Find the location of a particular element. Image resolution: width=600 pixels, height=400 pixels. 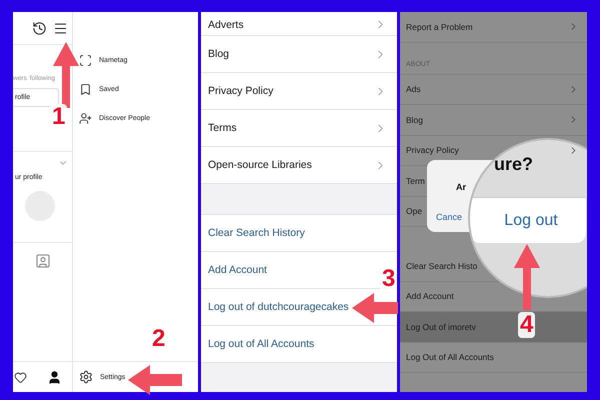

cancel-button: Cance is located at coordinates (449, 217).